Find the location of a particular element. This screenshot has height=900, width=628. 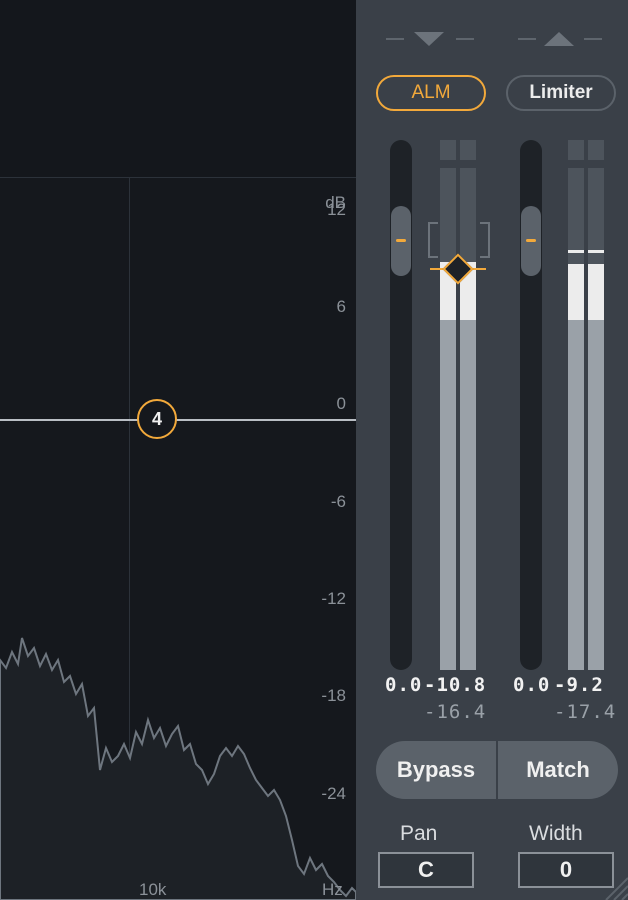

freq-unit-label: Hz is located at coordinates (332, 889).